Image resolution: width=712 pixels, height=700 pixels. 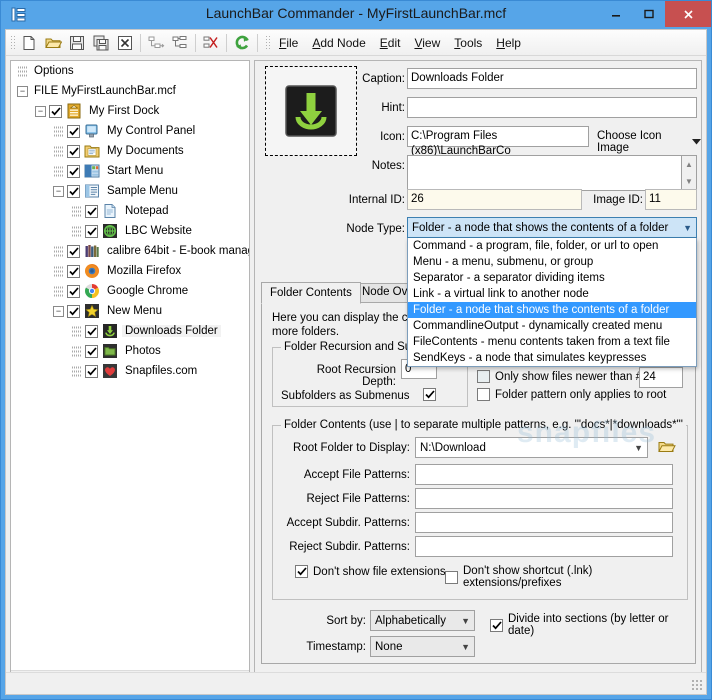 I want to click on tree-node-label: calibre 64bit - E-book management, so click(x=178, y=251).